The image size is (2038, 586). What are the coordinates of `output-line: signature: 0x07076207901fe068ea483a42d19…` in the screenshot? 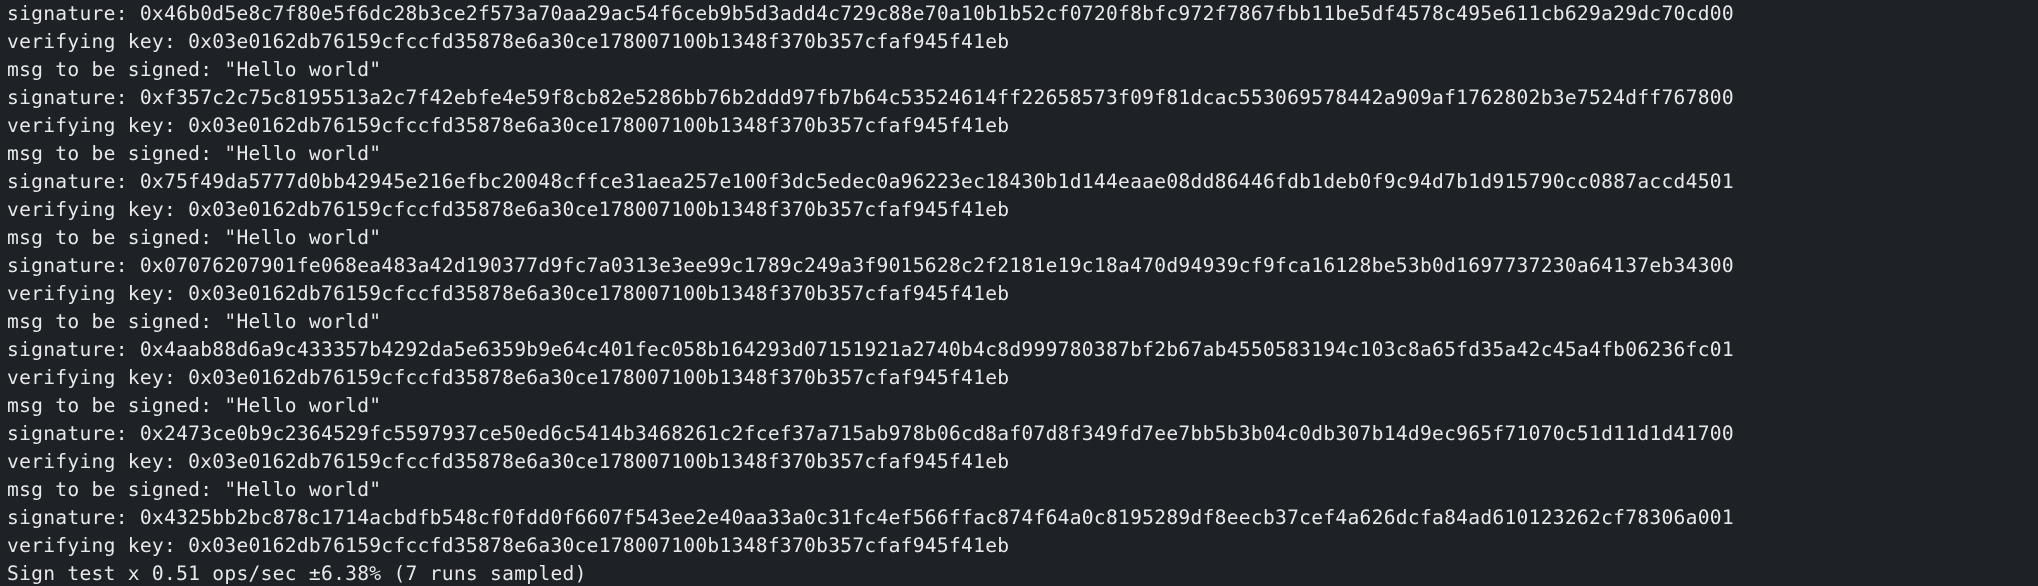 It's located at (870, 265).